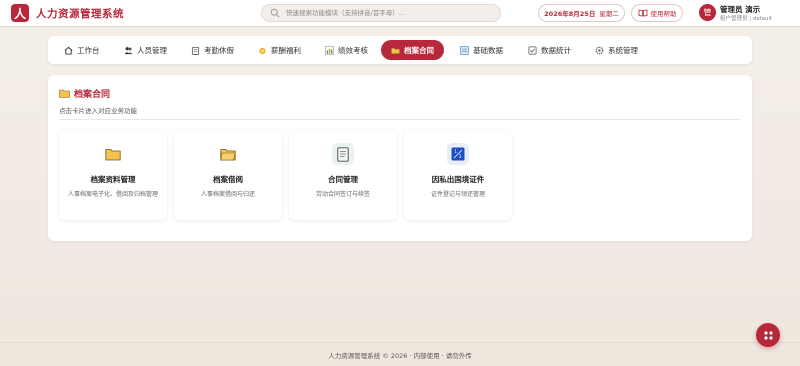 Image resolution: width=800 pixels, height=366 pixels. I want to click on app-grid-button, so click(768, 335).